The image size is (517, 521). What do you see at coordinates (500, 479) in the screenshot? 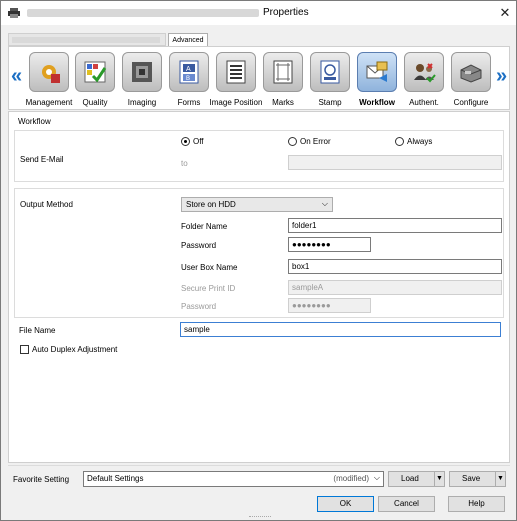
I see `save-dropdown-icon: ▼` at bounding box center [500, 479].